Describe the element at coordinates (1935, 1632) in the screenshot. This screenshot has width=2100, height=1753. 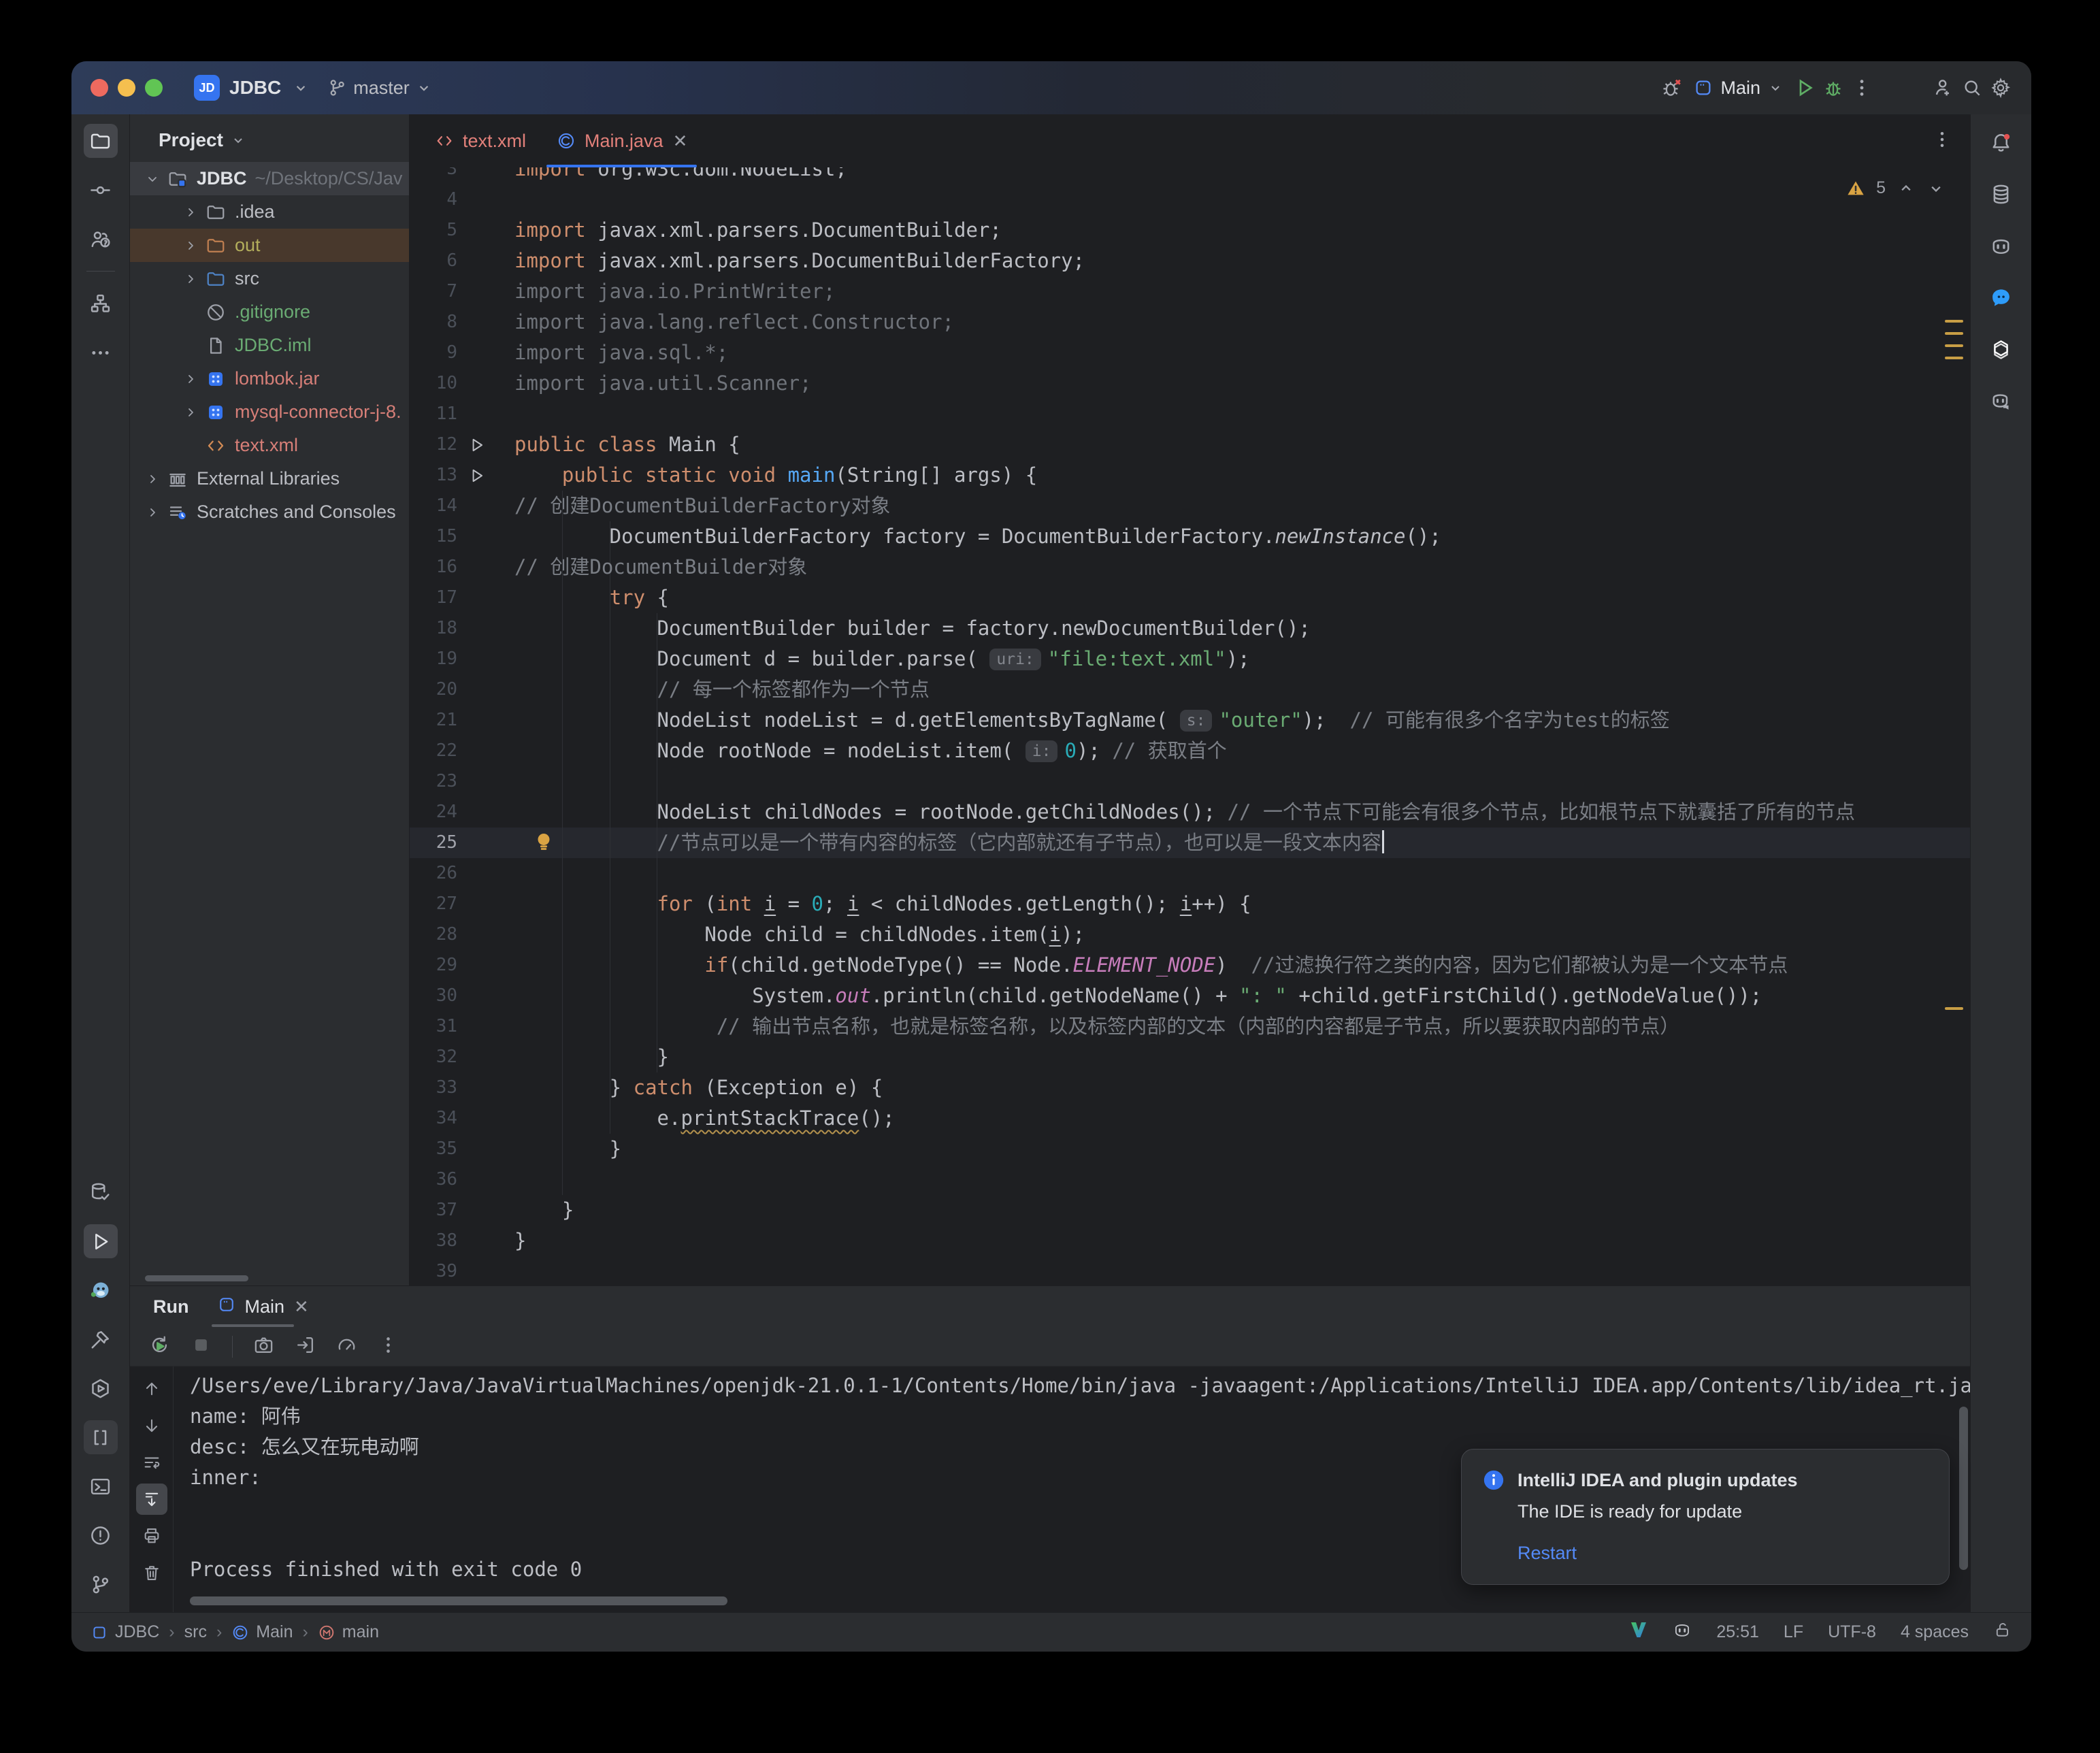
I see `indent-style: 4 spaces` at that location.